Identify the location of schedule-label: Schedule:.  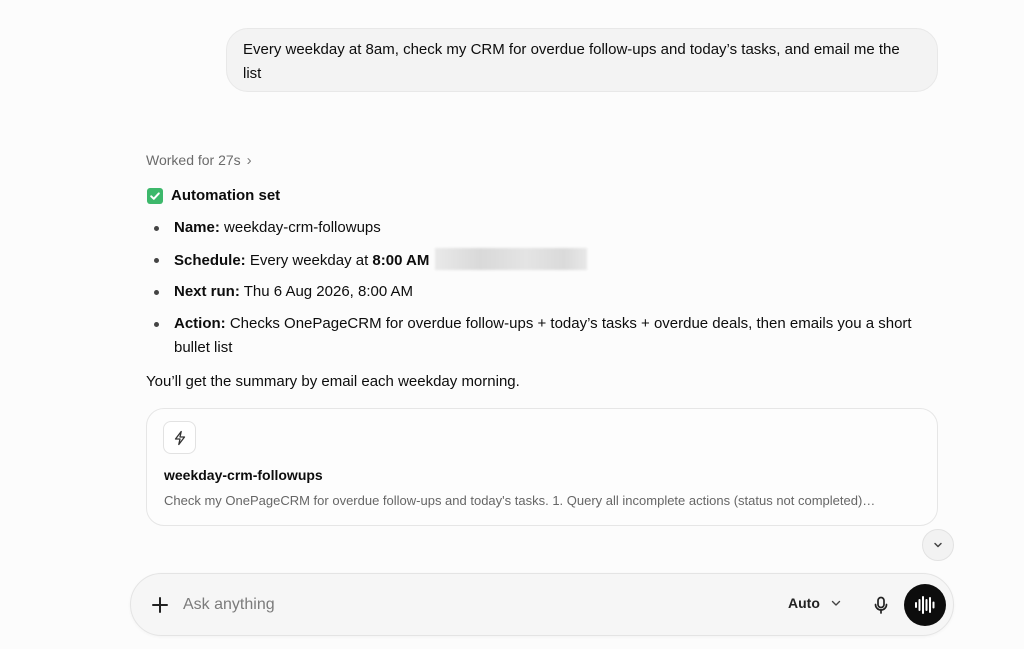
(210, 260).